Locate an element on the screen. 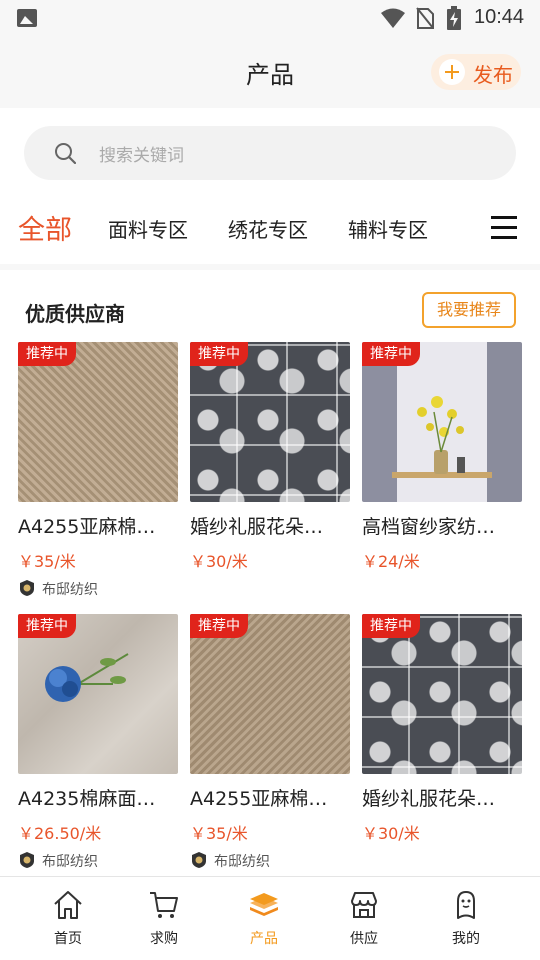  menu-icon is located at coordinates (504, 228).